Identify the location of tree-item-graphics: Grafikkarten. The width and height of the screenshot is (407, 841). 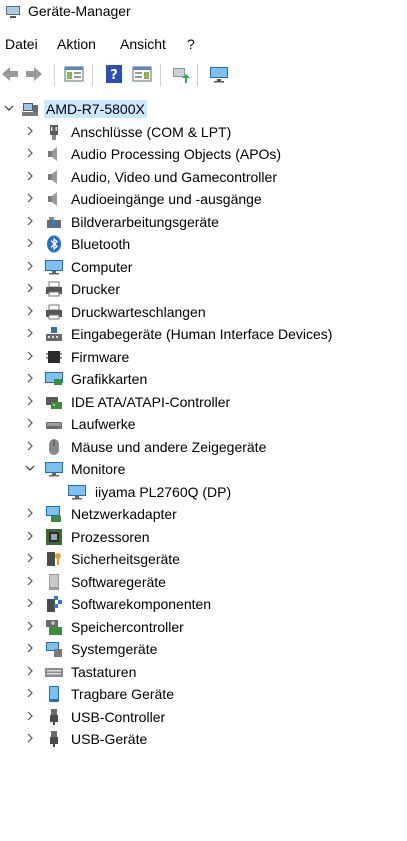
(203, 379).